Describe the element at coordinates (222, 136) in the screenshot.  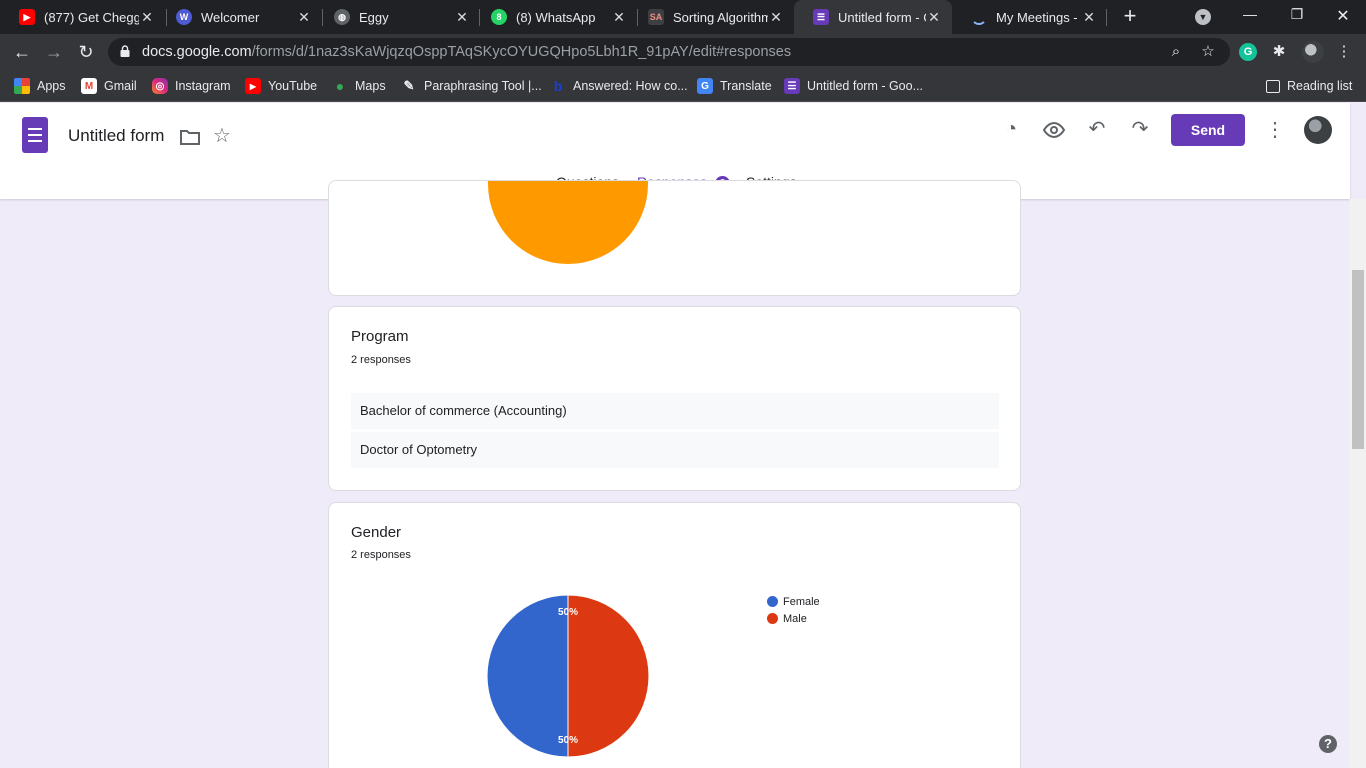
I see `star-icon: ☆` at that location.